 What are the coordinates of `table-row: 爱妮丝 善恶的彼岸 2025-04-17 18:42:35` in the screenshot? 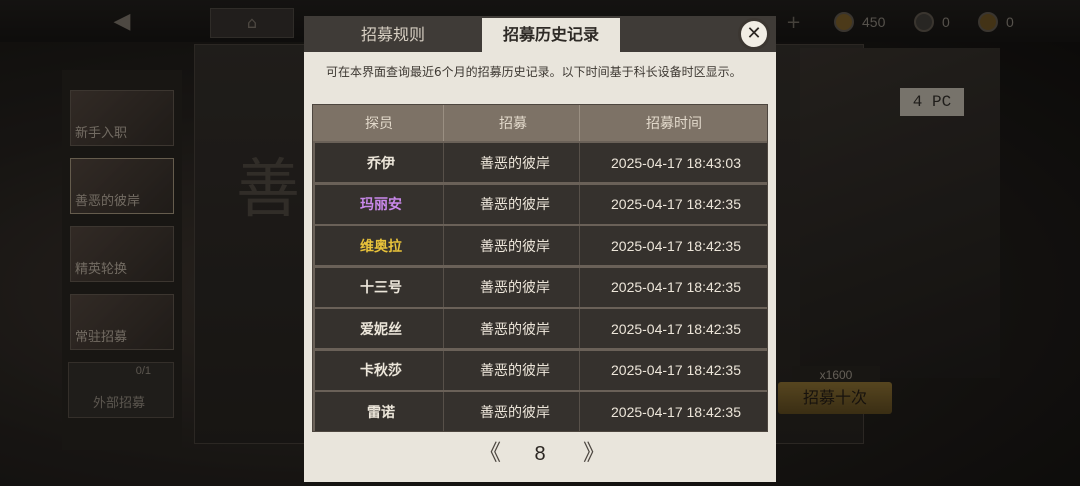 It's located at (541, 328).